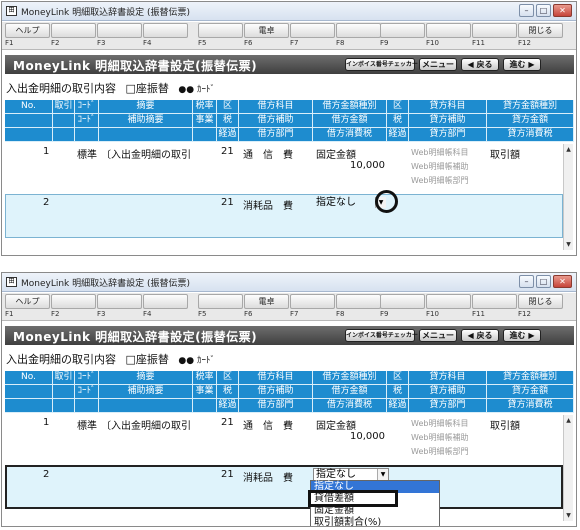 This screenshot has height=530, width=580. I want to click on page-title: MoneyLink 明細取込辞書設定(振替伝票), so click(135, 66).